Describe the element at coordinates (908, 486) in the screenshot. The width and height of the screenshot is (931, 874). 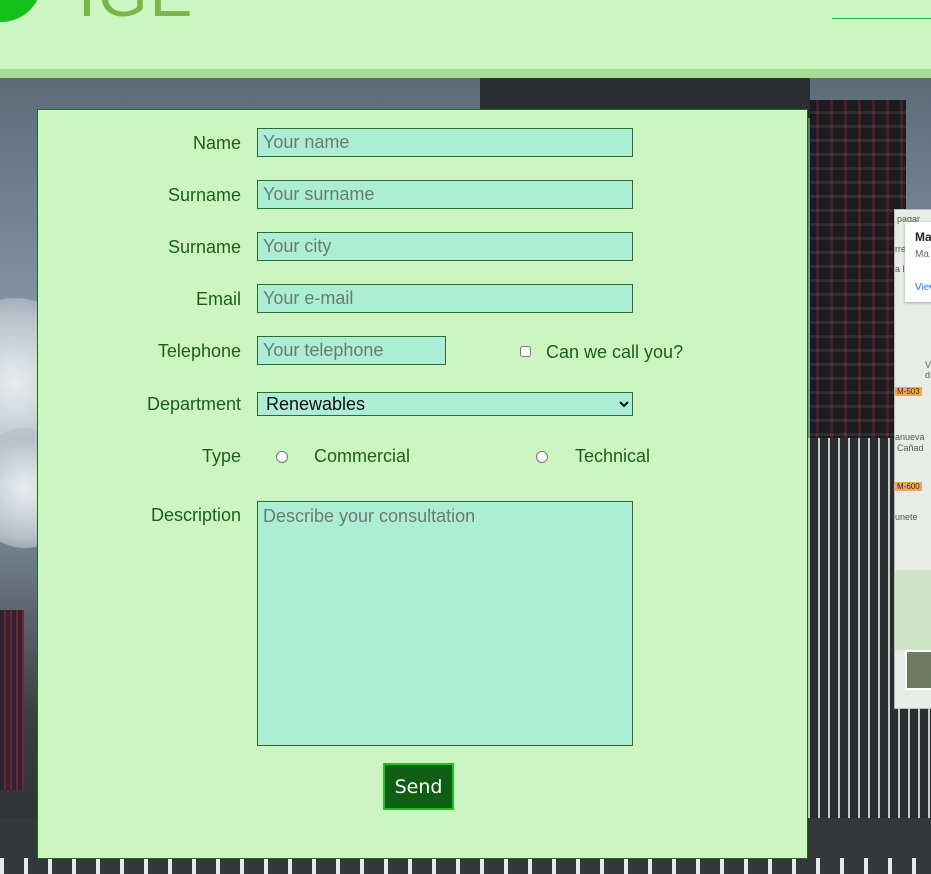
I see `map-road-label: M-600` at that location.